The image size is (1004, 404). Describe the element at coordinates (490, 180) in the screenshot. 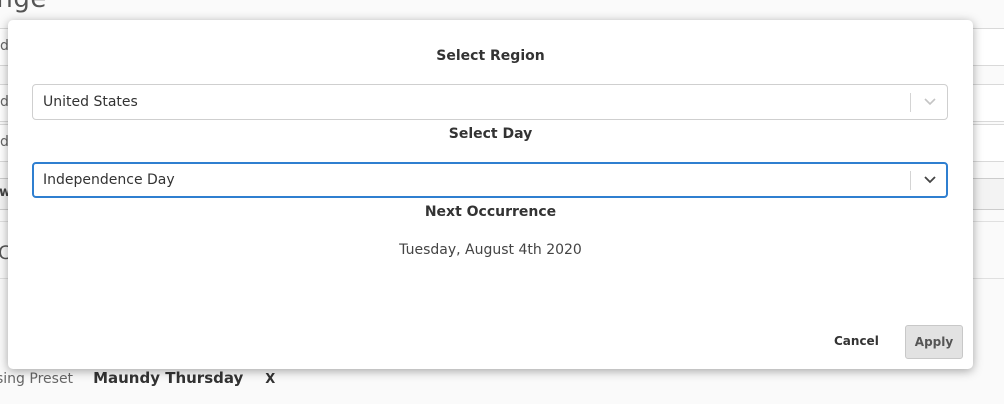

I see `day-select: Independence Day` at that location.